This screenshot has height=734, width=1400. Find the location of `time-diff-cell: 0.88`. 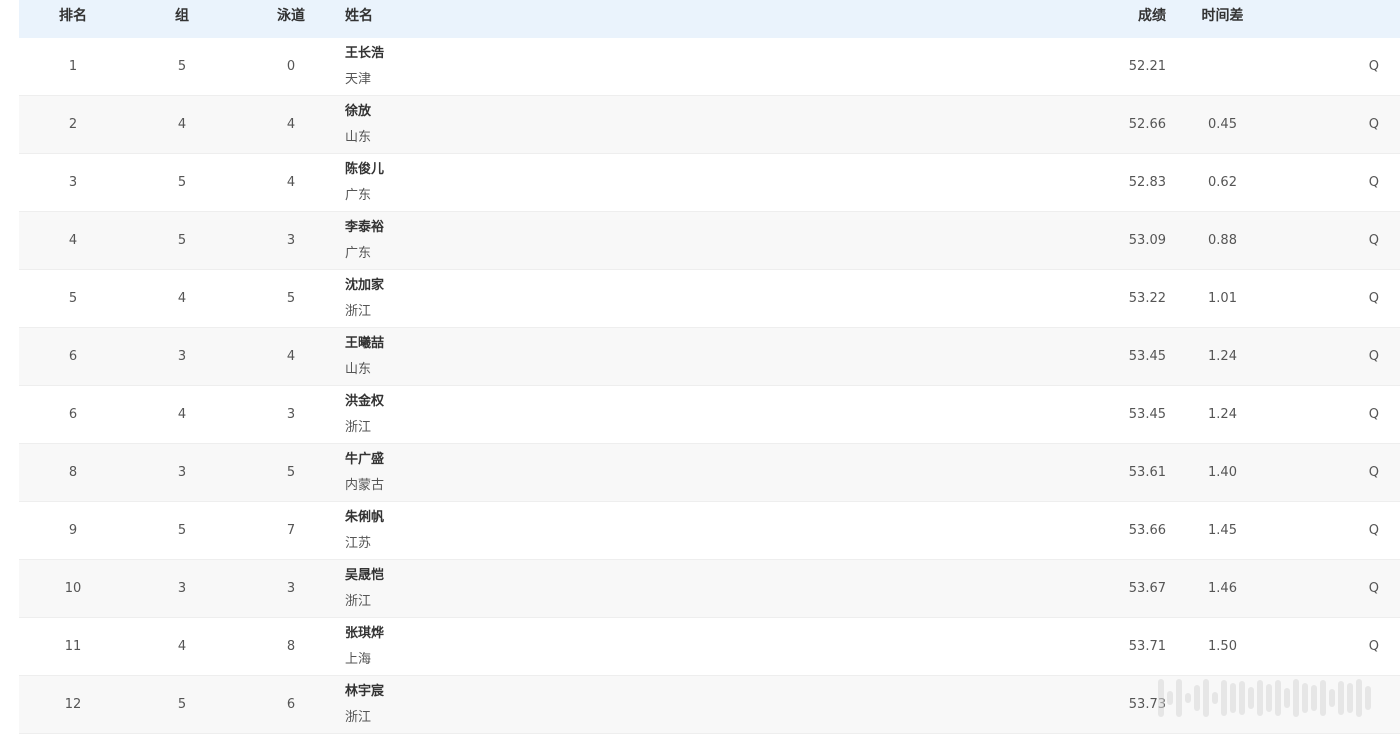

time-diff-cell: 0.88 is located at coordinates (1222, 240).